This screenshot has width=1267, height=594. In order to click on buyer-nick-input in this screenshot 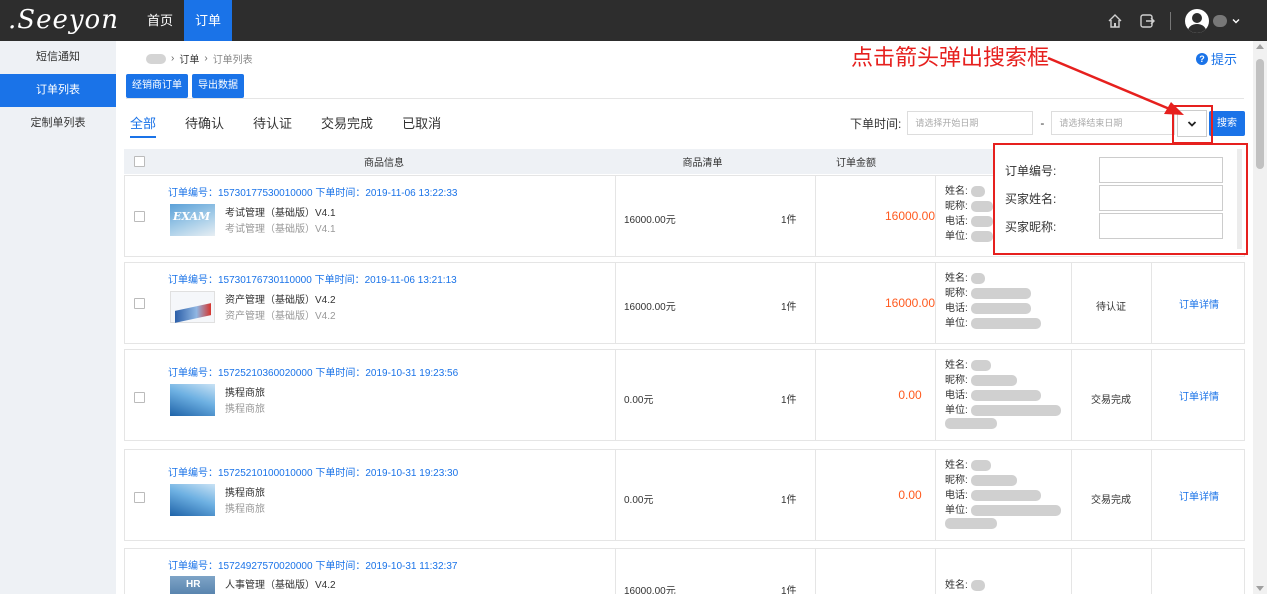, I will do `click(1161, 226)`.